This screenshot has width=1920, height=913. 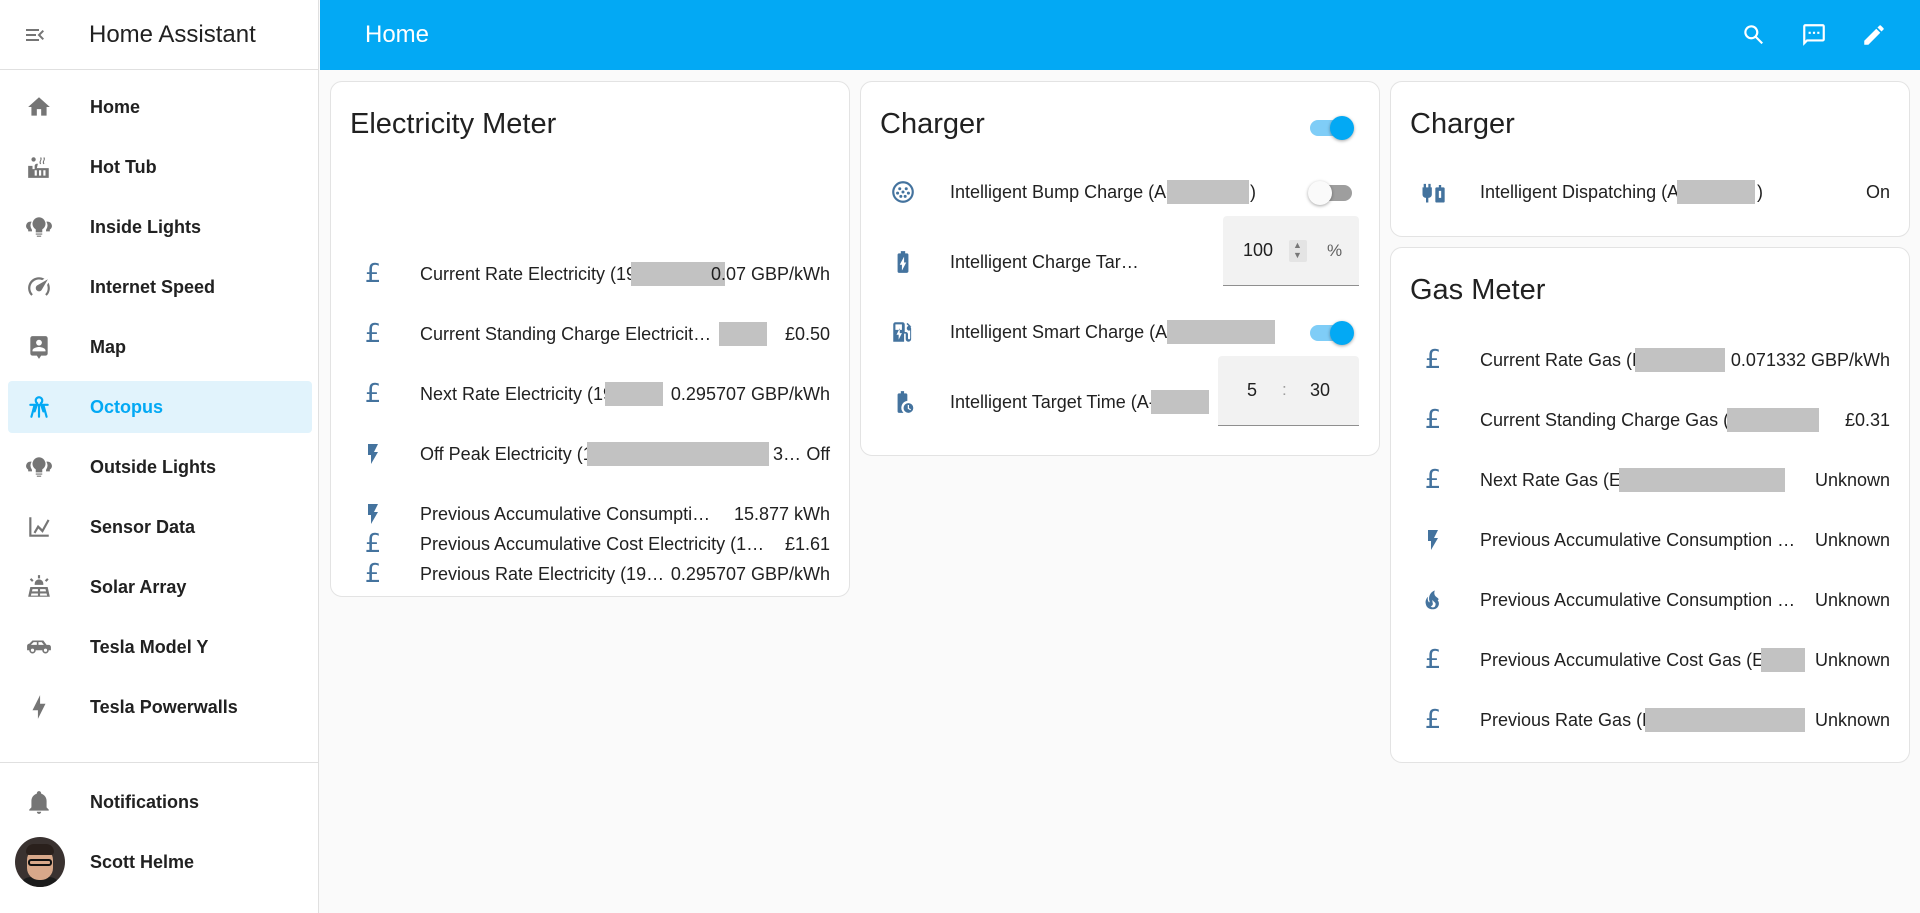 I want to click on bump-charge-toggle, so click(x=1331, y=192).